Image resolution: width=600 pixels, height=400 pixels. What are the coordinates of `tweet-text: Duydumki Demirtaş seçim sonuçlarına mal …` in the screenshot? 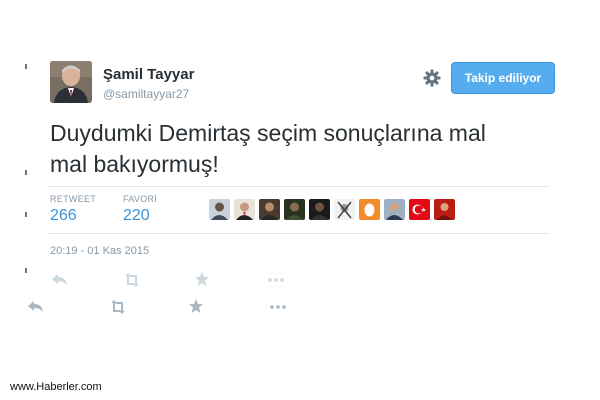 It's located at (268, 148).